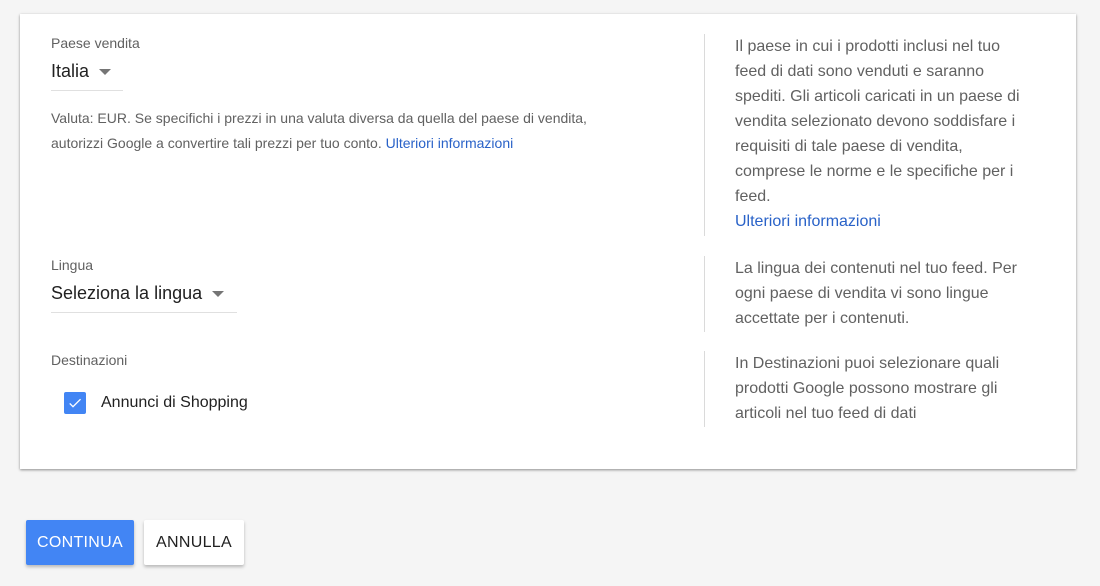 This screenshot has width=1100, height=586. What do you see at coordinates (356, 382) in the screenshot?
I see `destinations-controls: Destinazioni Annunci di Shopping` at bounding box center [356, 382].